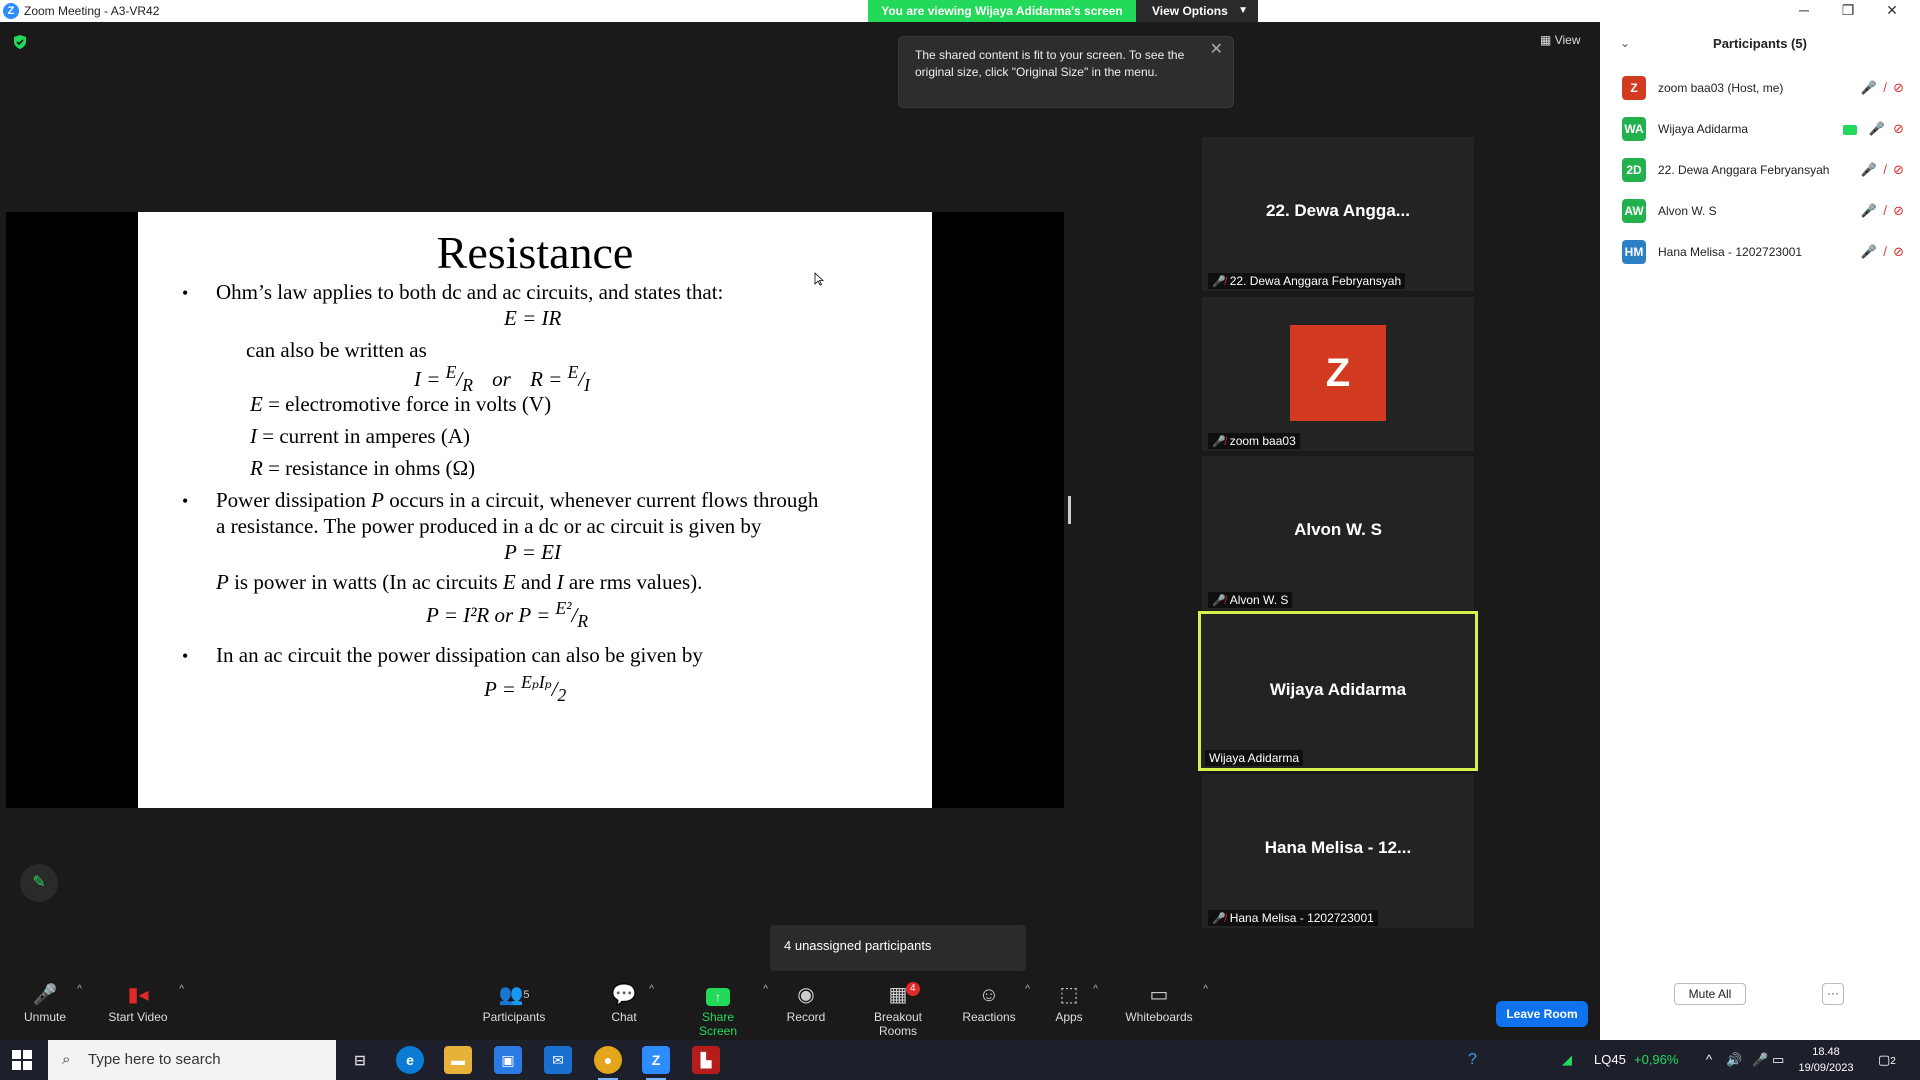  What do you see at coordinates (560, 582) in the screenshot?
I see `watts-var-i: I` at bounding box center [560, 582].